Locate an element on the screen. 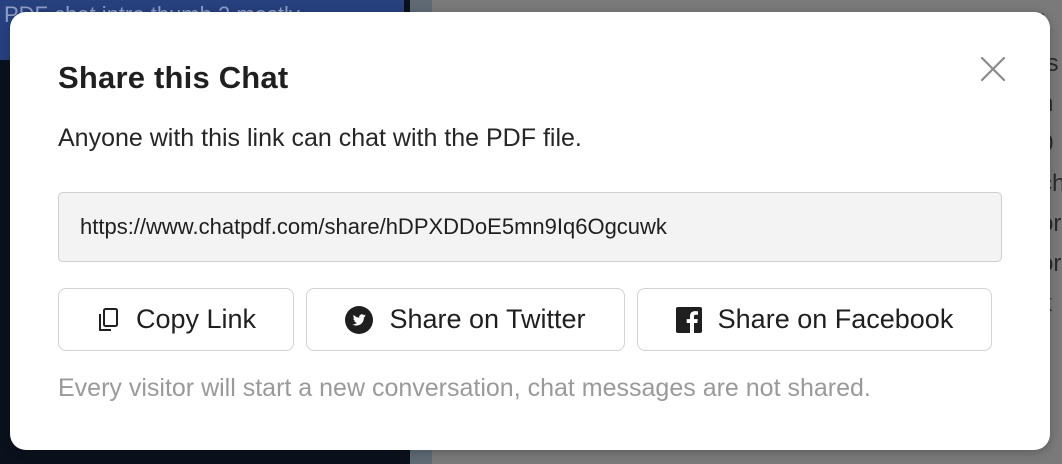 This screenshot has height=464, width=1062. share-link-field is located at coordinates (530, 227).